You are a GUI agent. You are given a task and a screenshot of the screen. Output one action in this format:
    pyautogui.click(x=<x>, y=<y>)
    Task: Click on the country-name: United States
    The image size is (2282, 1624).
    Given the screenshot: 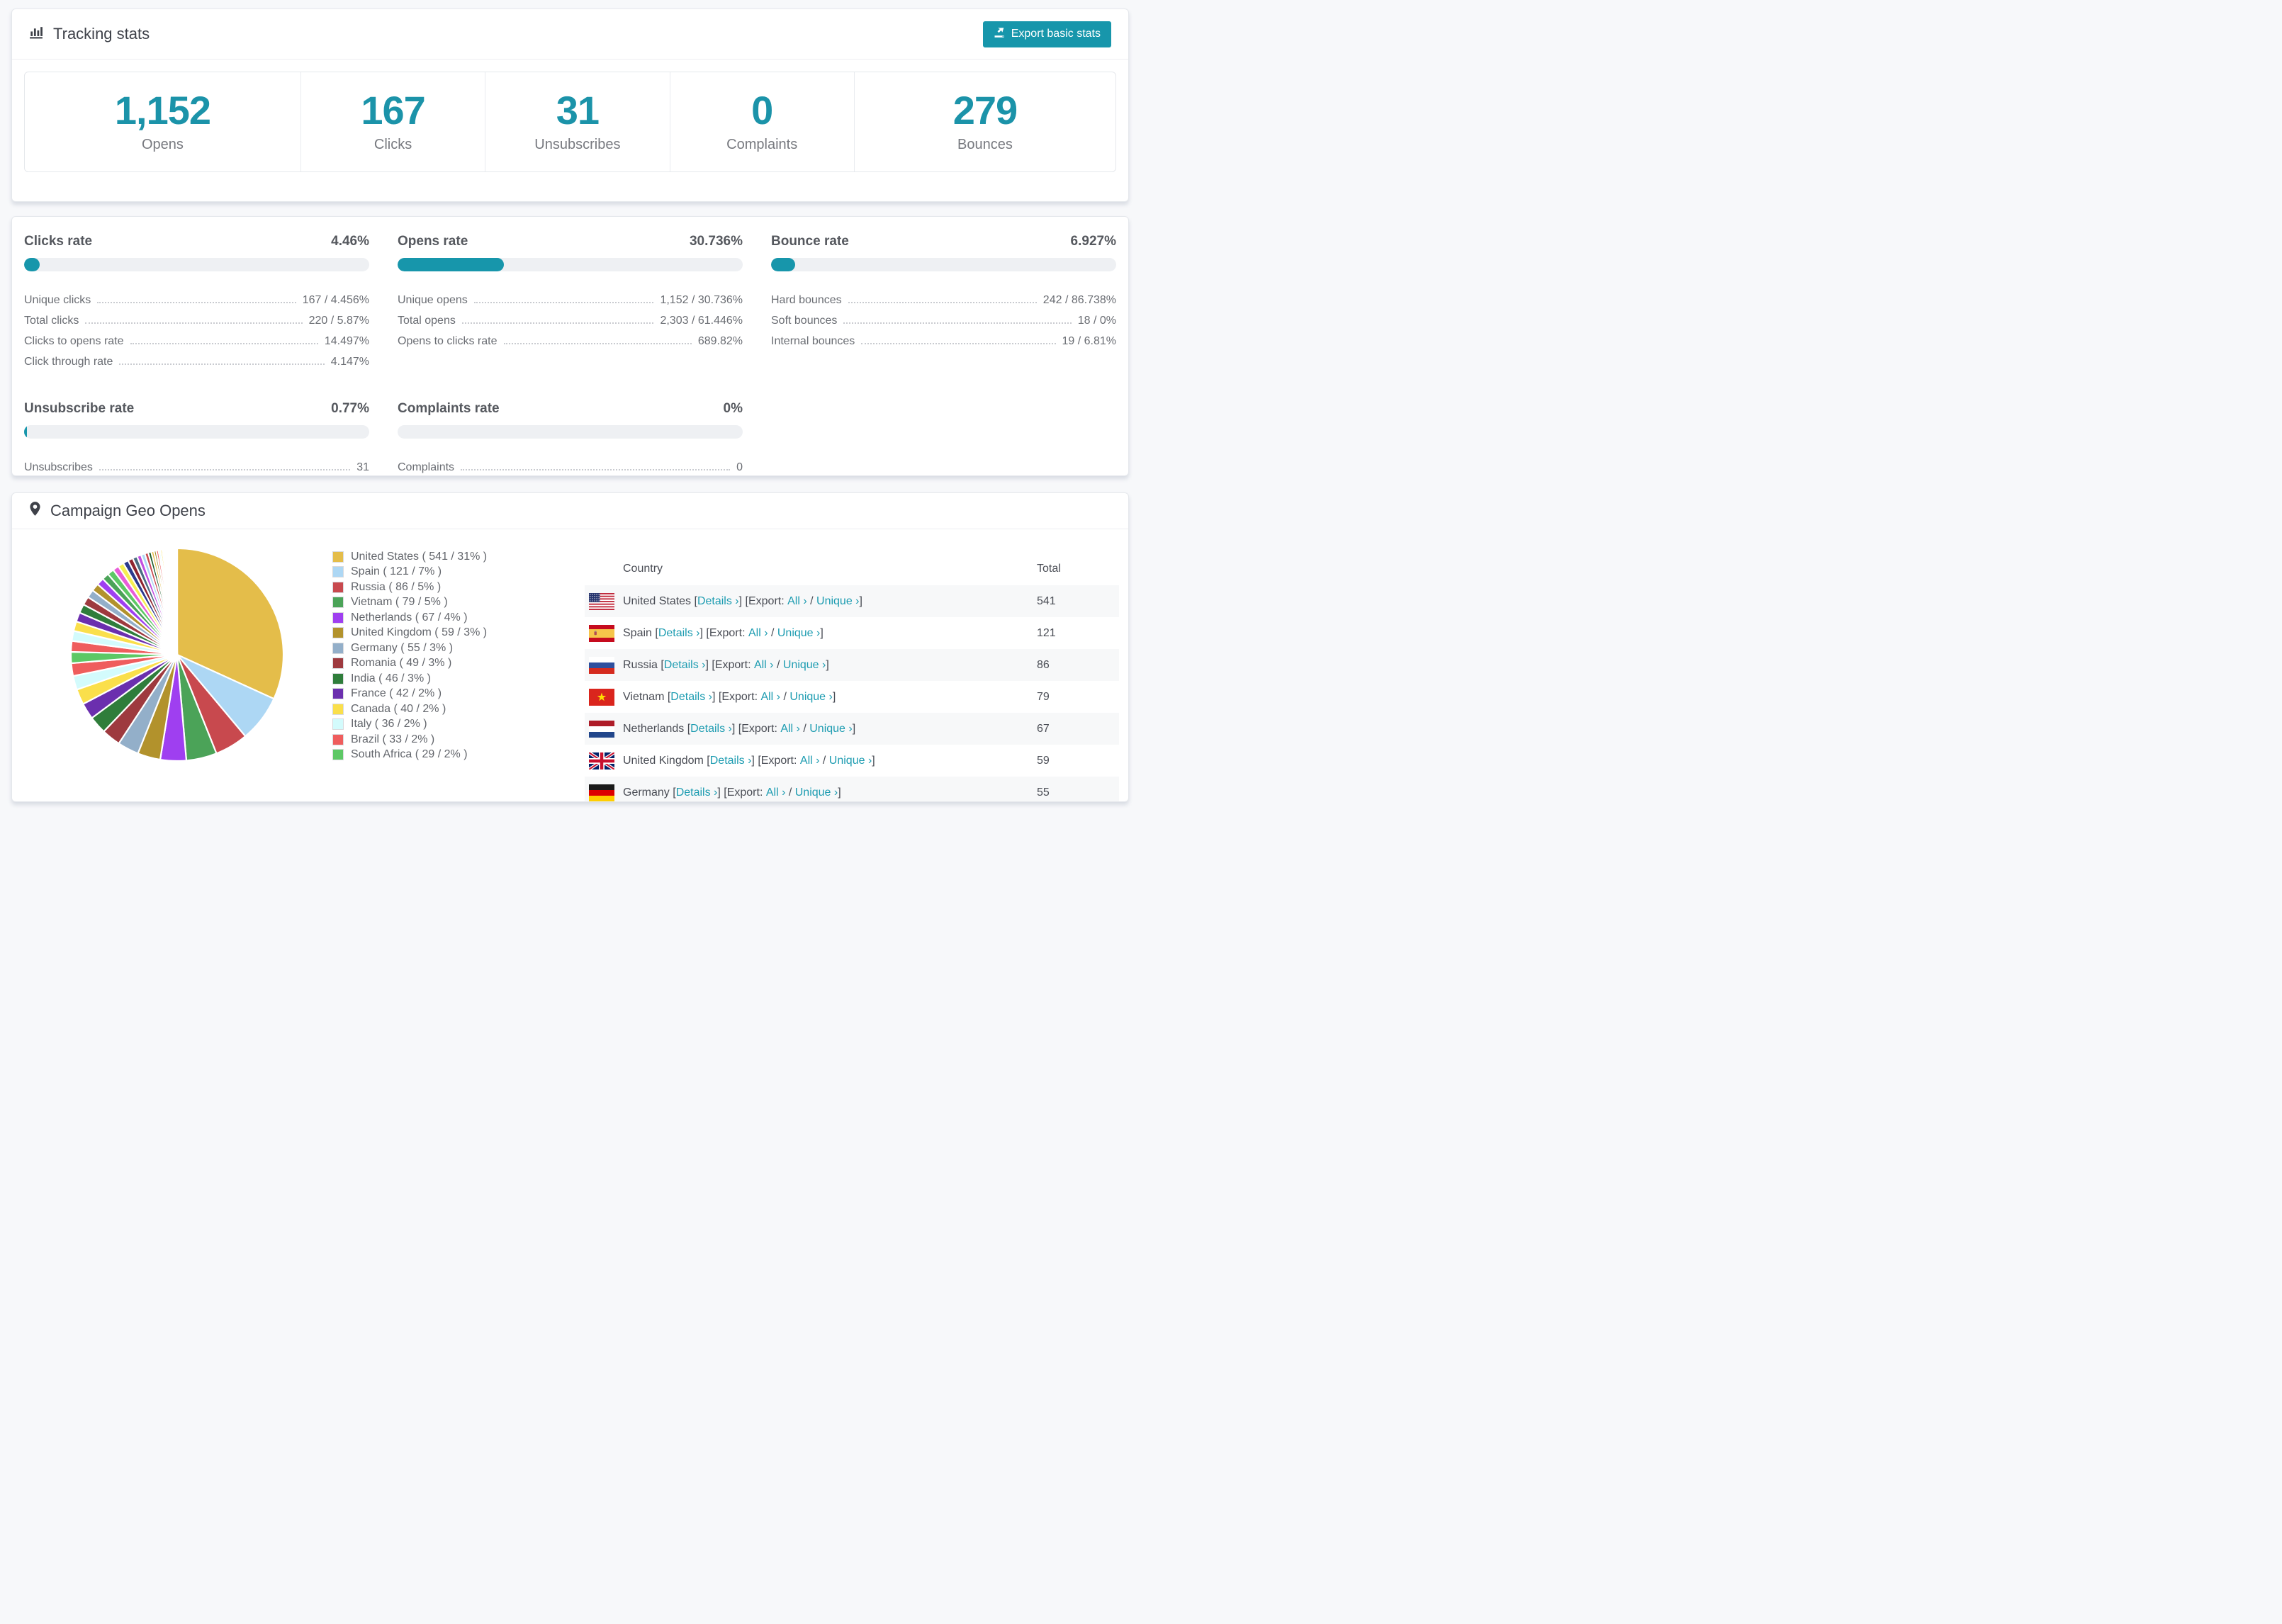 What is the action you would take?
    pyautogui.click(x=657, y=600)
    